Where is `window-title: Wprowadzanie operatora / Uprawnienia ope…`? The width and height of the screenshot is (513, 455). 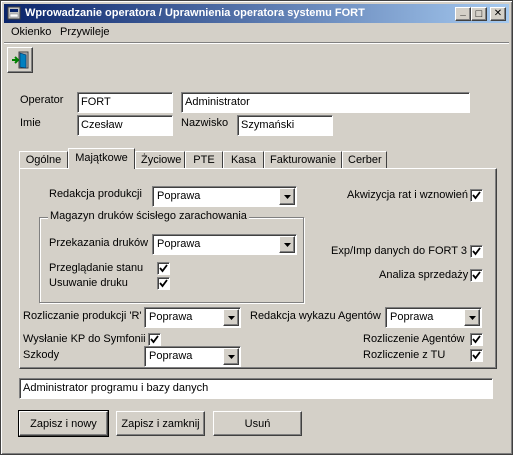
window-title: Wprowadzanie operatora / Uprawnienia ope… is located at coordinates (195, 13).